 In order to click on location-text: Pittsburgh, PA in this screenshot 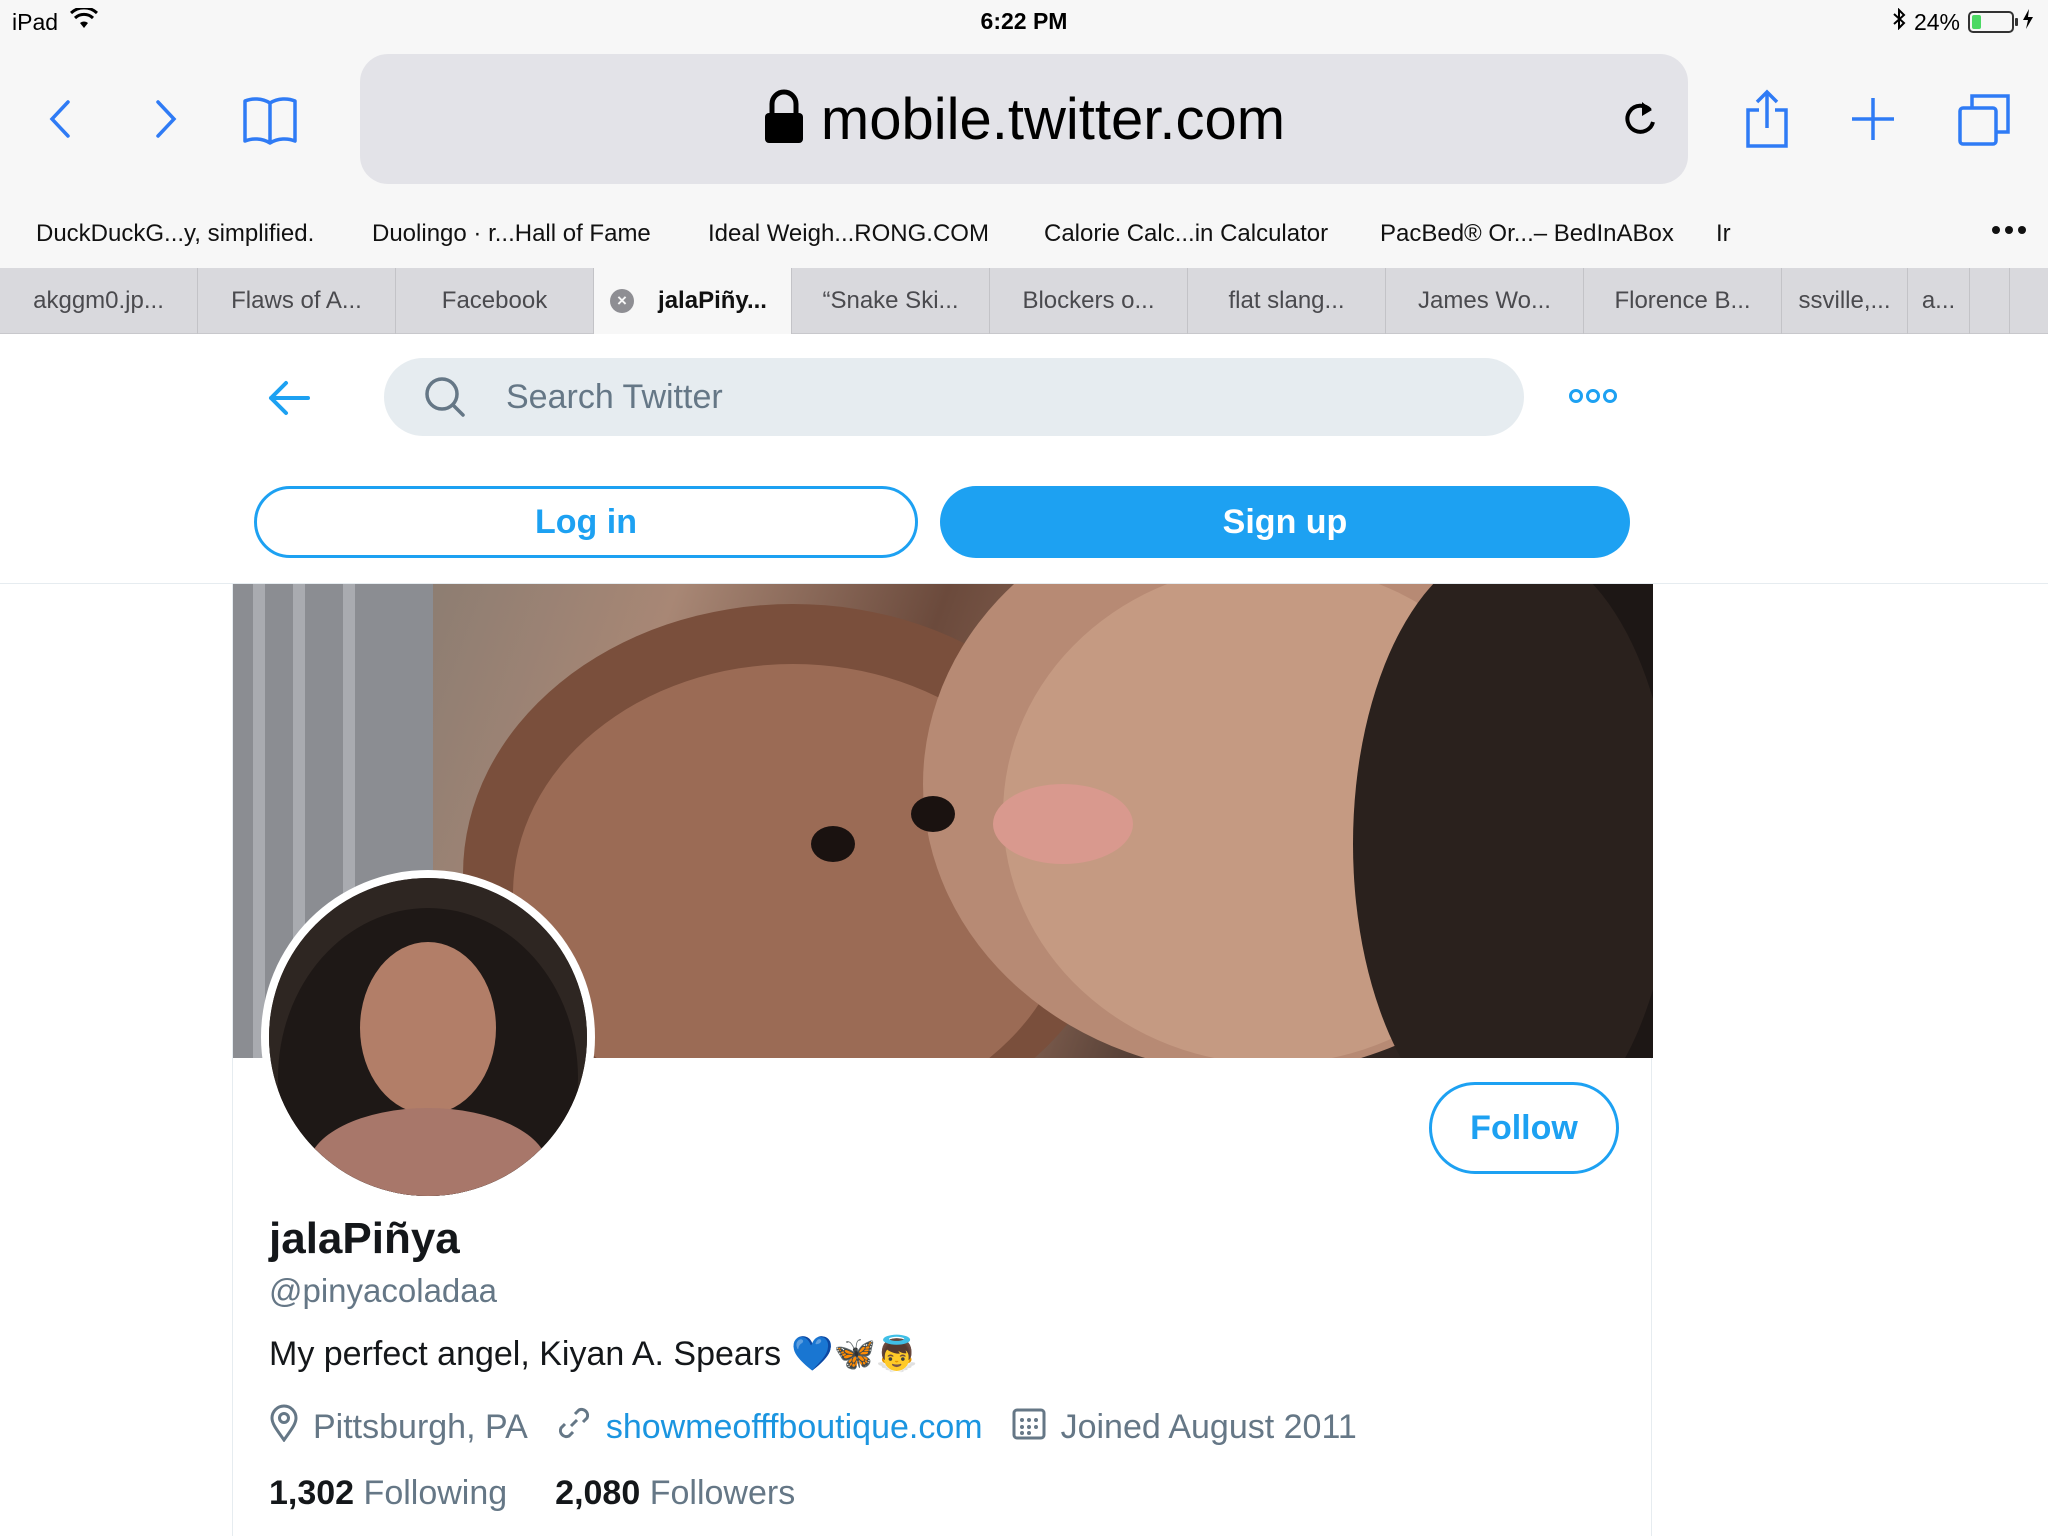, I will do `click(420, 1427)`.